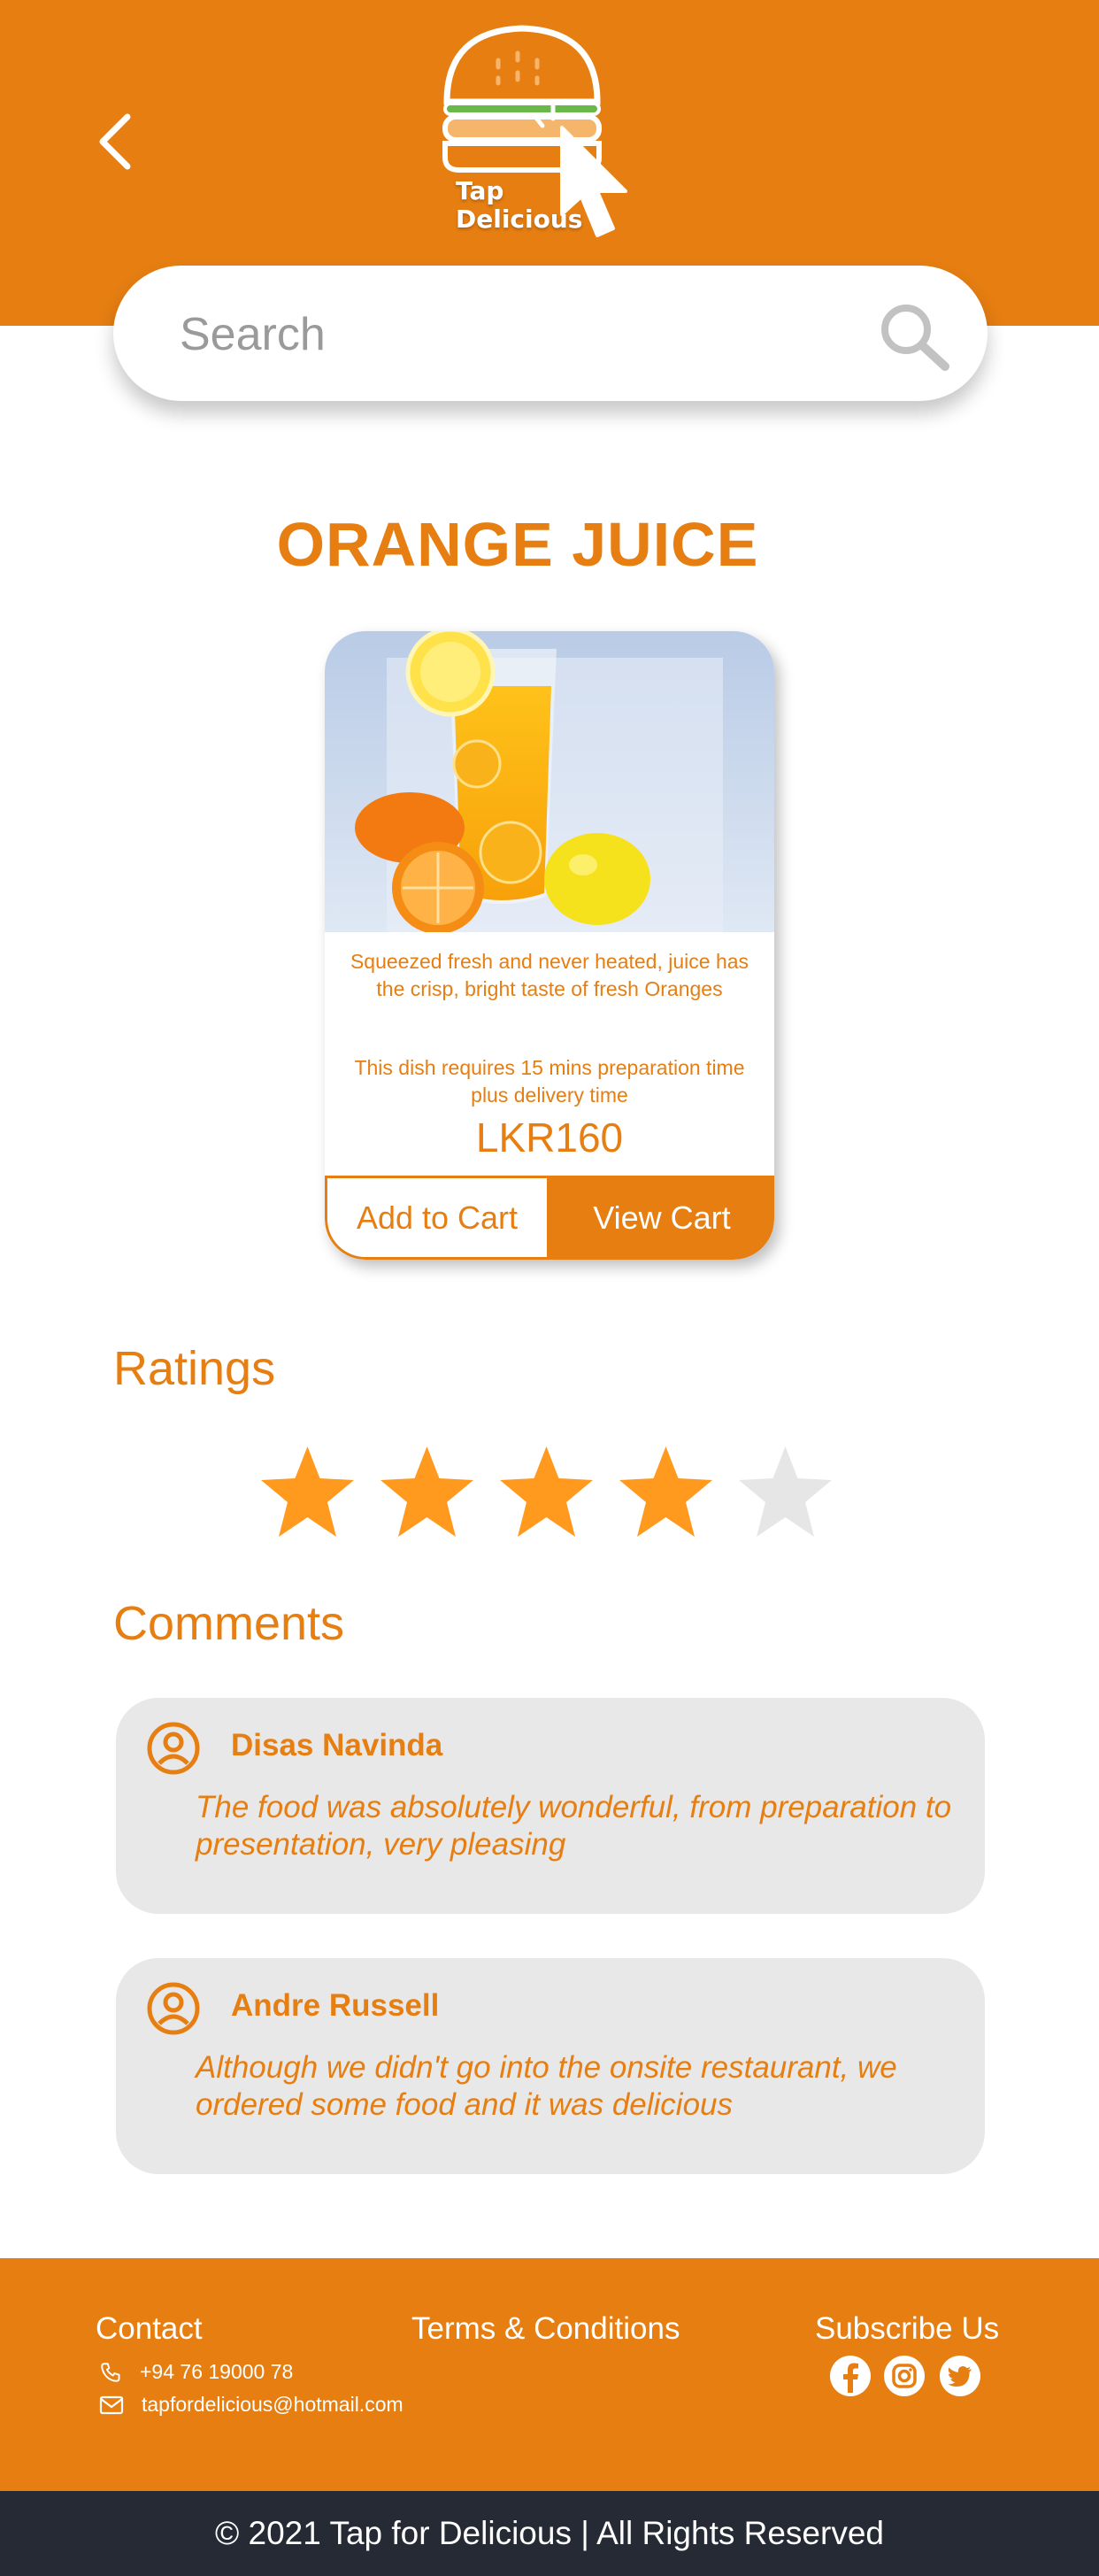 The width and height of the screenshot is (1099, 2576). I want to click on ratings-title: Ratings, so click(194, 1368).